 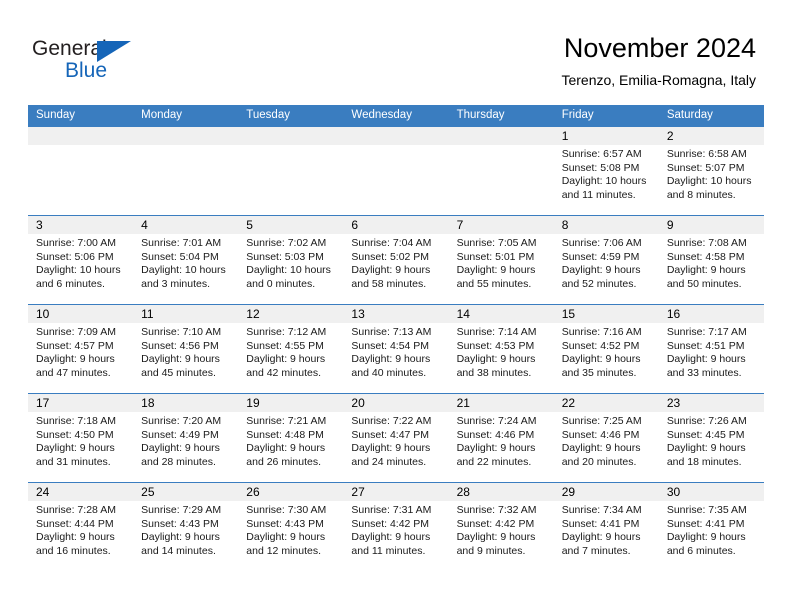 What do you see at coordinates (73, 461) in the screenshot?
I see `daylight-text-line2: and 31 minutes.` at bounding box center [73, 461].